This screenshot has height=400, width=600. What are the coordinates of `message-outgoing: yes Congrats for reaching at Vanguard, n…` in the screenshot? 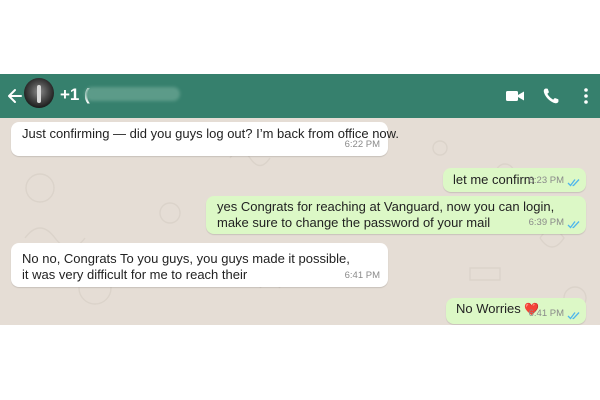 It's located at (396, 215).